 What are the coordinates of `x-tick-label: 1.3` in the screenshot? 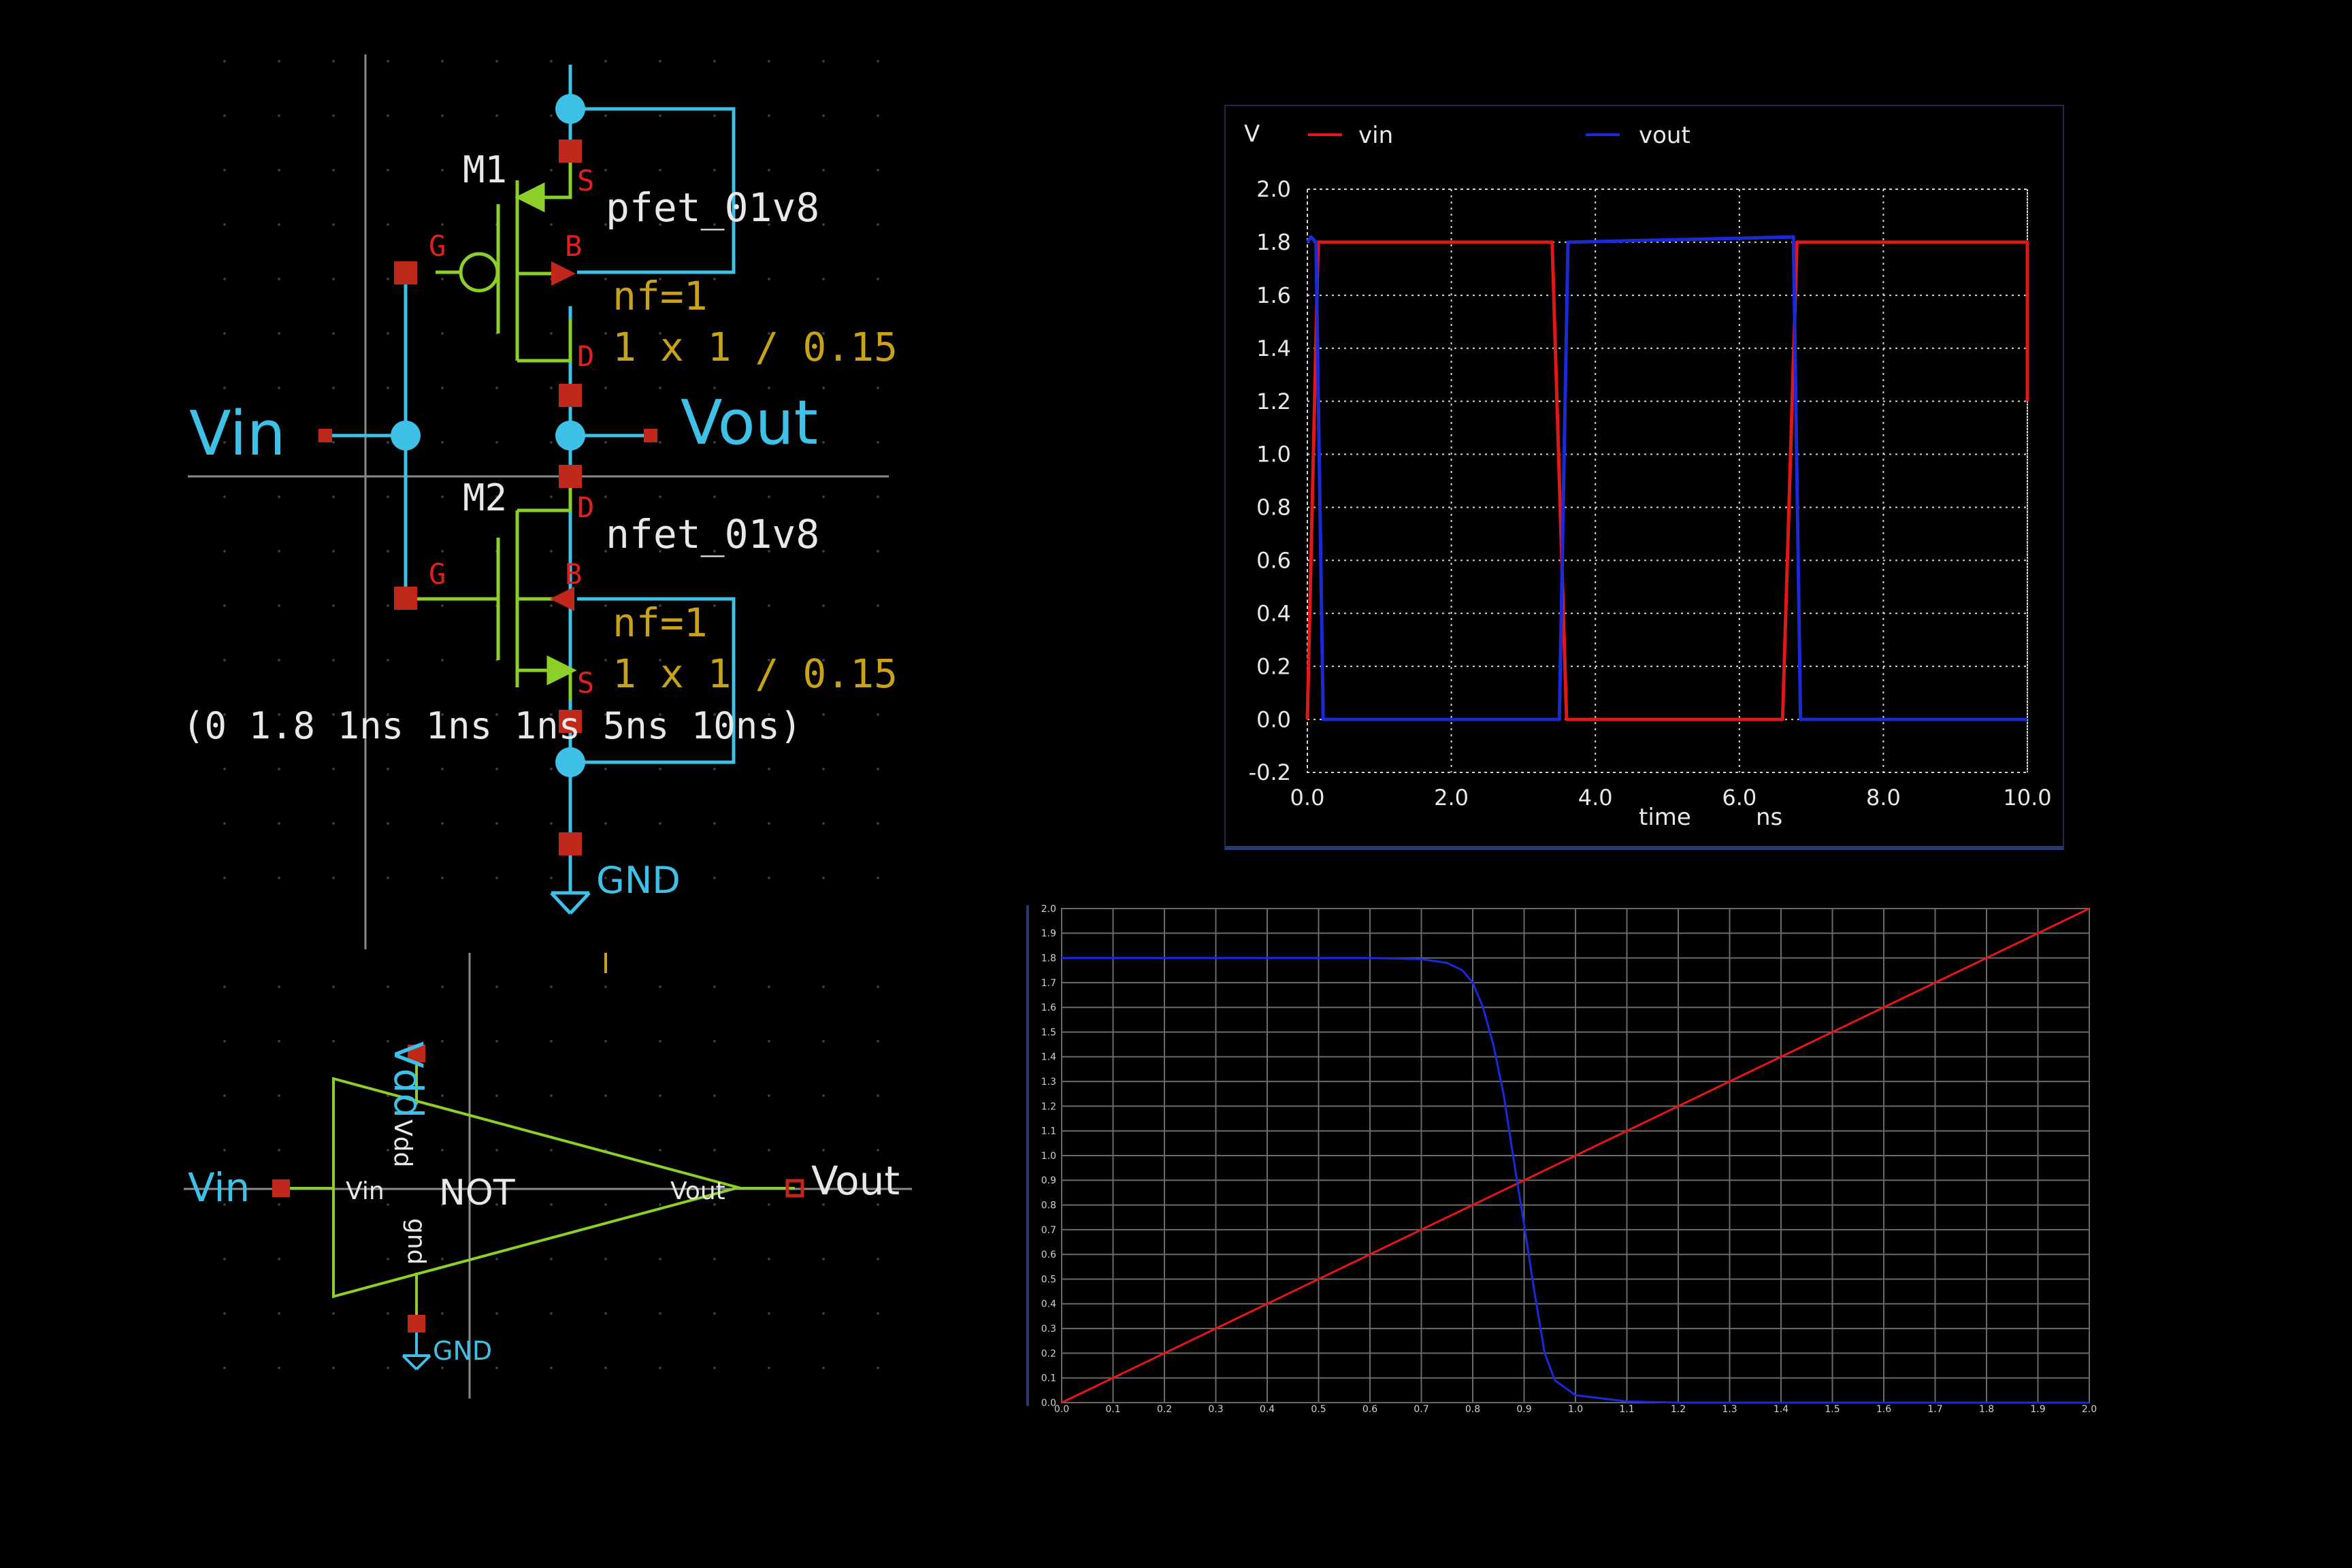 It's located at (1730, 1410).